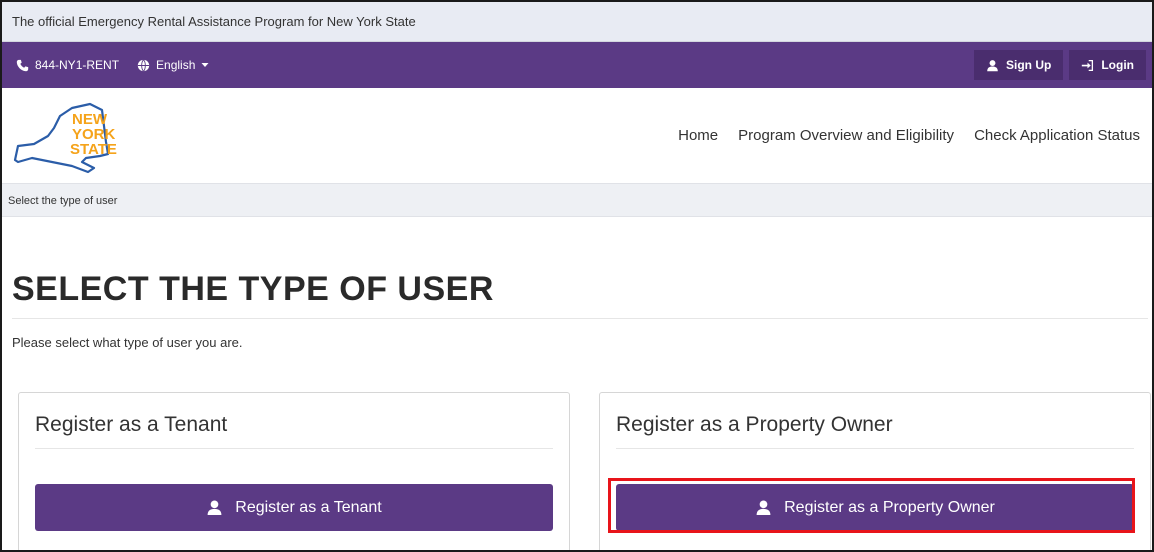  Describe the element at coordinates (875, 448) in the screenshot. I see `owner-panel-divider` at that location.